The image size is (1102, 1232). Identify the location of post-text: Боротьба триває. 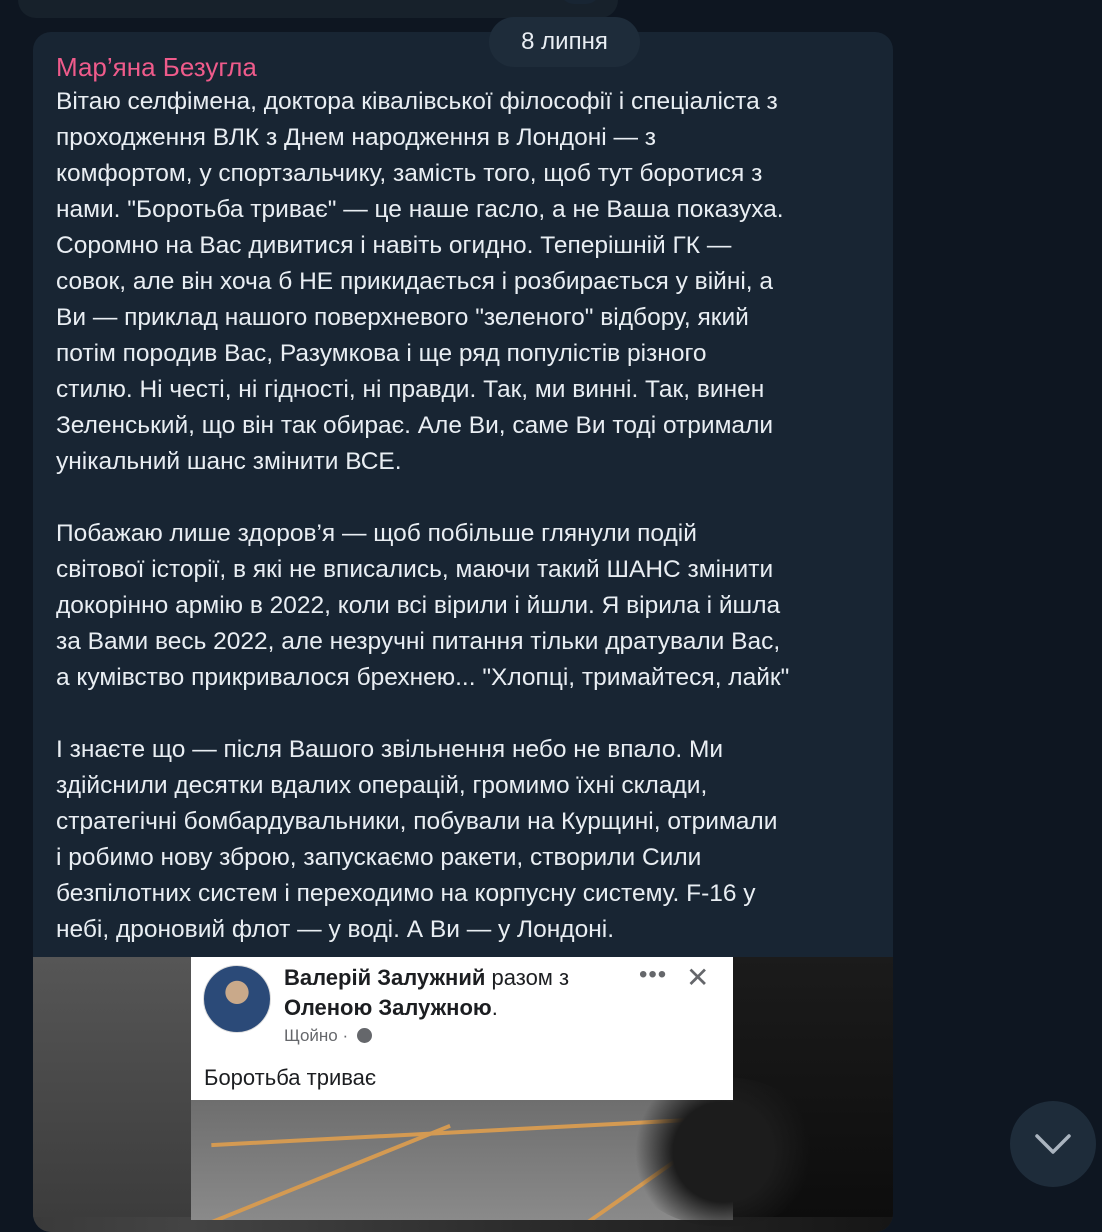
(290, 1077).